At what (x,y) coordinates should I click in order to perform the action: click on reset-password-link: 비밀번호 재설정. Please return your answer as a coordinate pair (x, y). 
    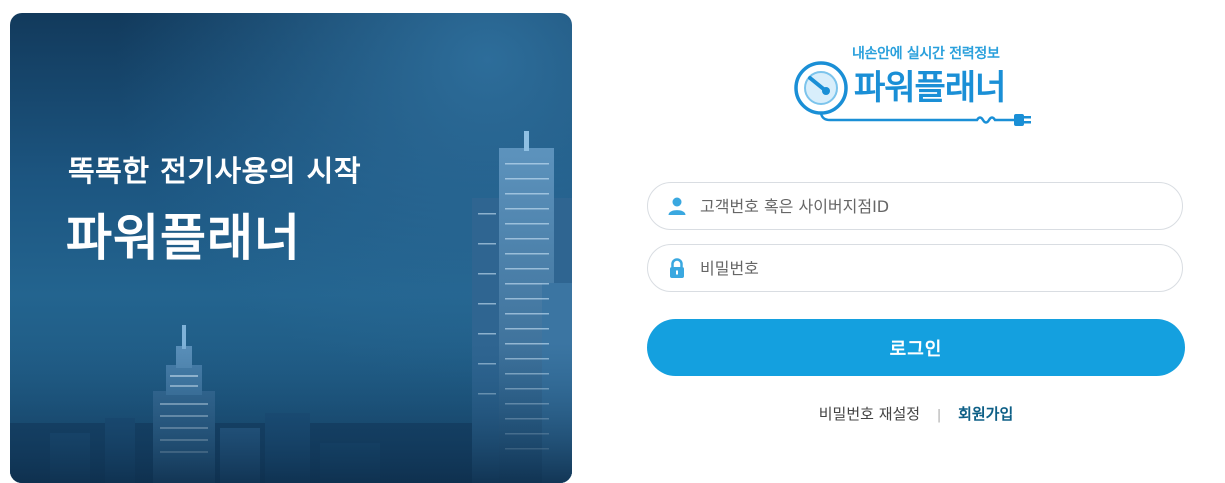
    Looking at the image, I should click on (869, 414).